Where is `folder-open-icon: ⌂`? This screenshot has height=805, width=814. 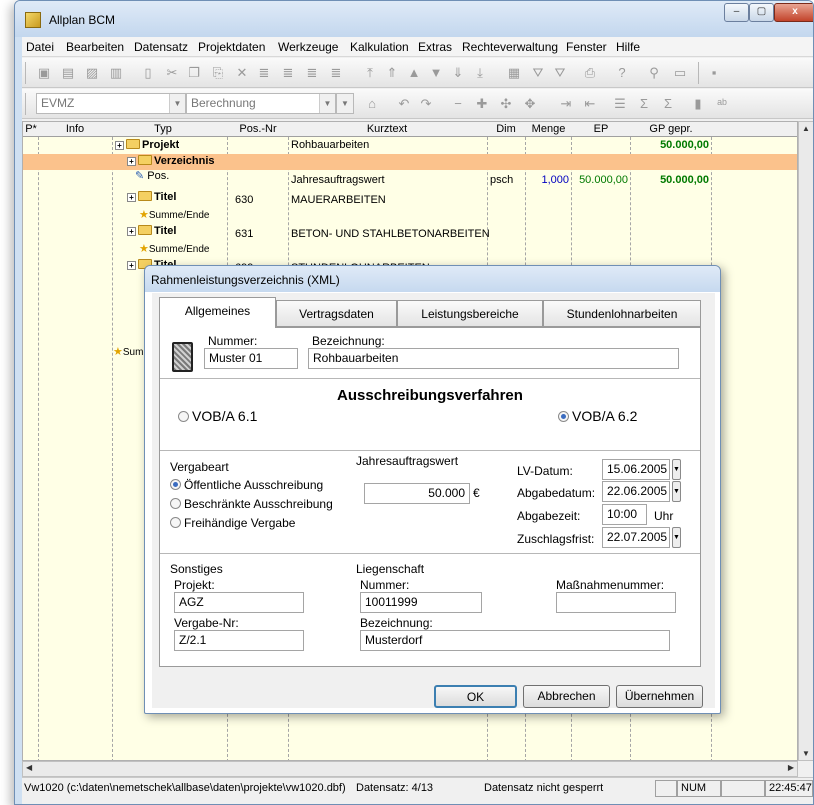
folder-open-icon: ⌂ is located at coordinates (372, 104).